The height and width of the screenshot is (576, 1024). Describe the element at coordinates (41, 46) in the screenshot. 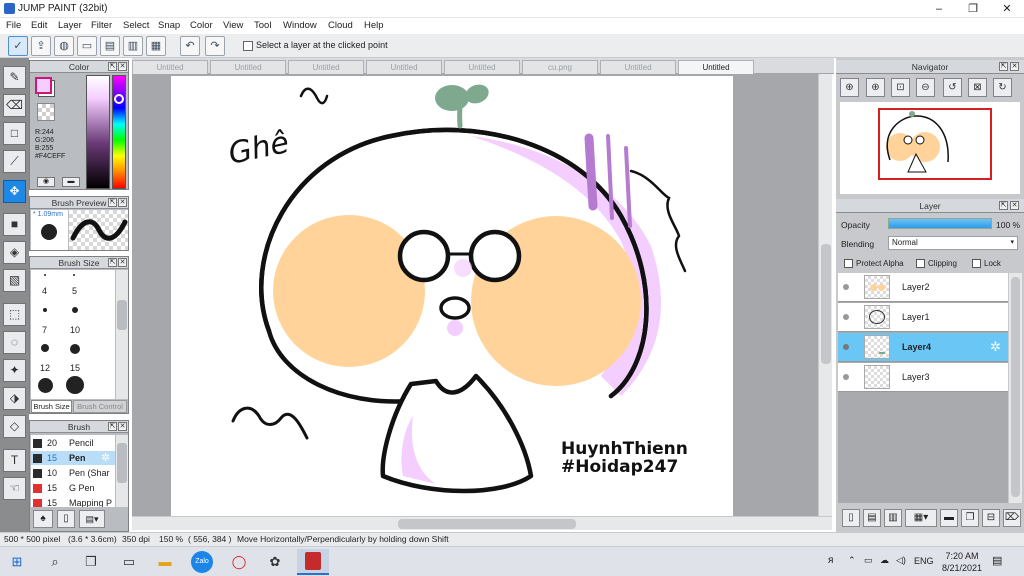

I see `export-icon: ⇪` at that location.